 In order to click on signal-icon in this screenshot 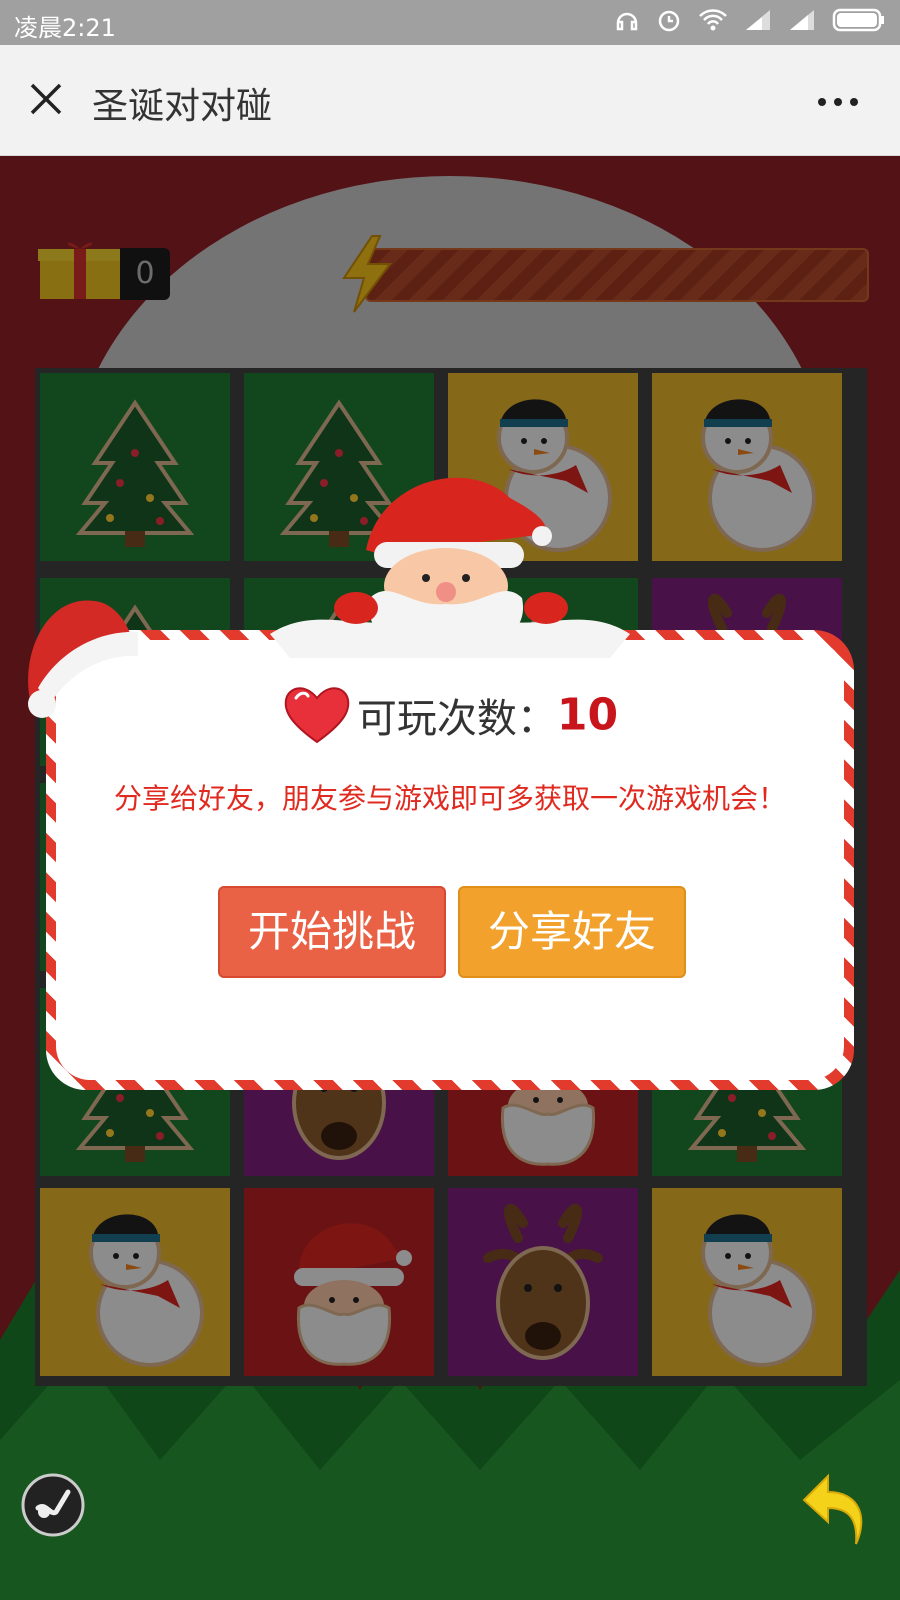, I will do `click(758, 23)`.